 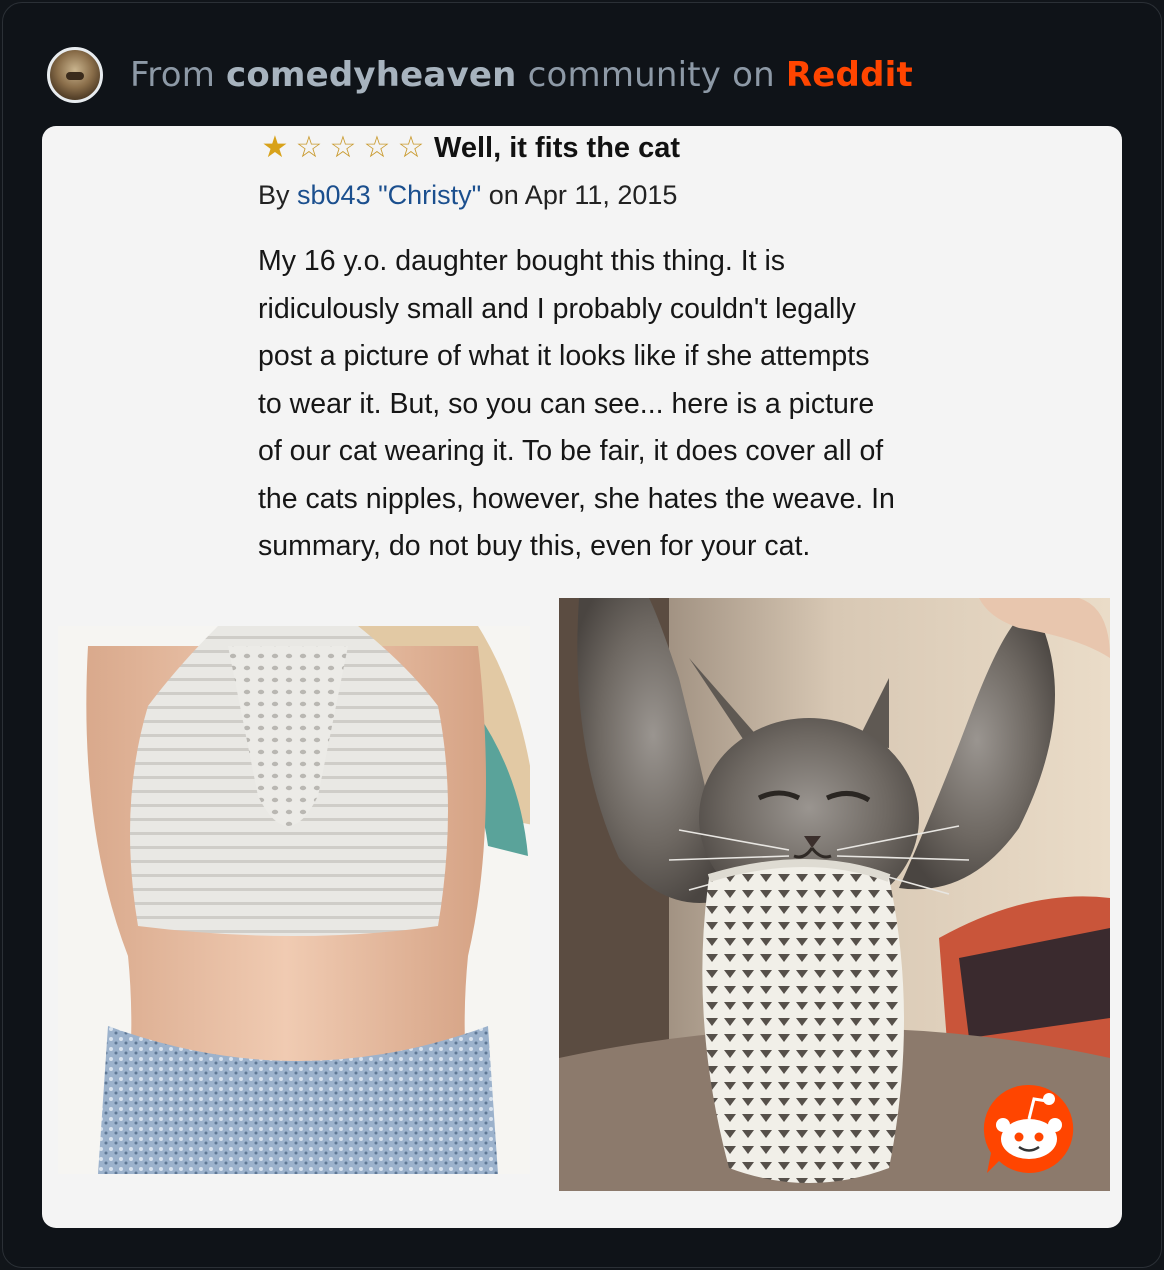 I want to click on review-date: on Apr 11, 2015, so click(x=579, y=195).